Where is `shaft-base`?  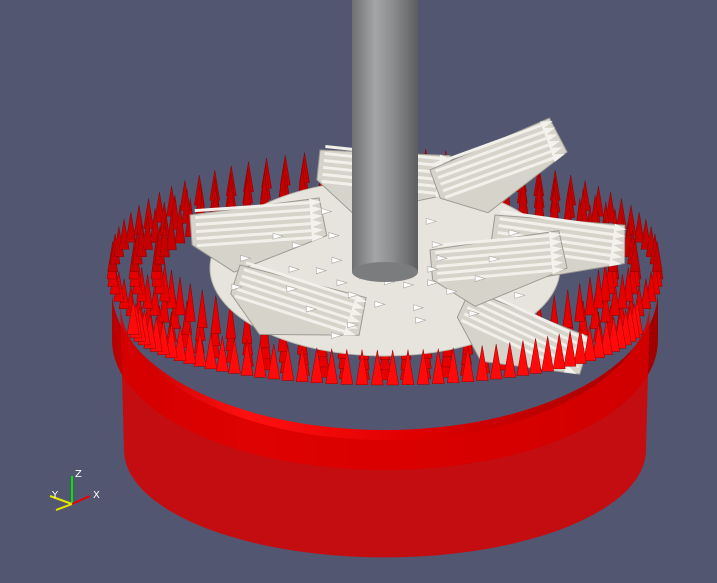 shaft-base is located at coordinates (385, 272).